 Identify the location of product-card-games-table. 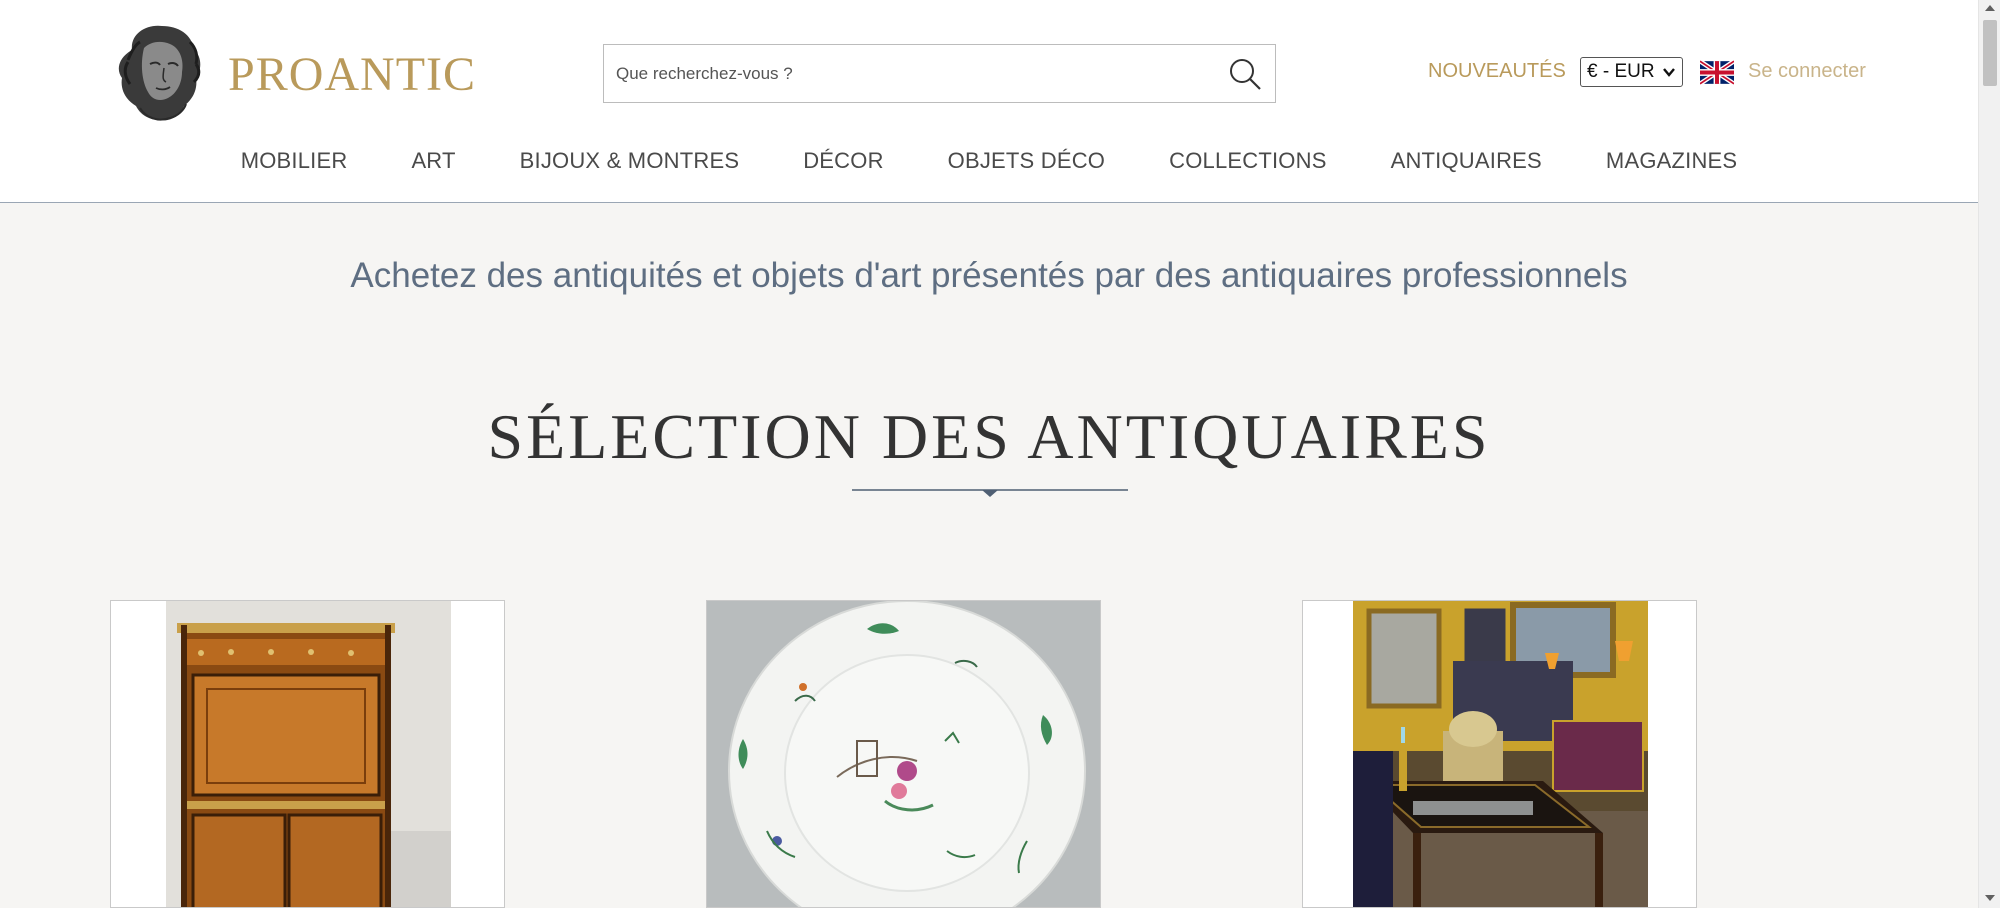
(1499, 754).